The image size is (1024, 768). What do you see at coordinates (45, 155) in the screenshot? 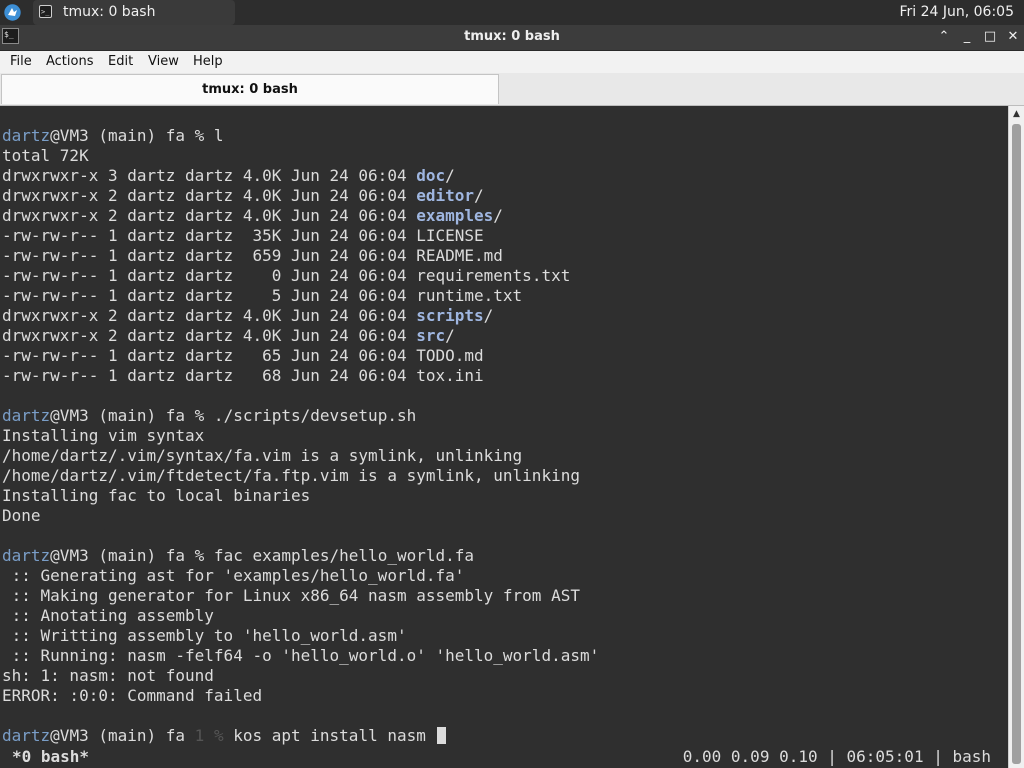
I see `output-line: total 72K` at bounding box center [45, 155].